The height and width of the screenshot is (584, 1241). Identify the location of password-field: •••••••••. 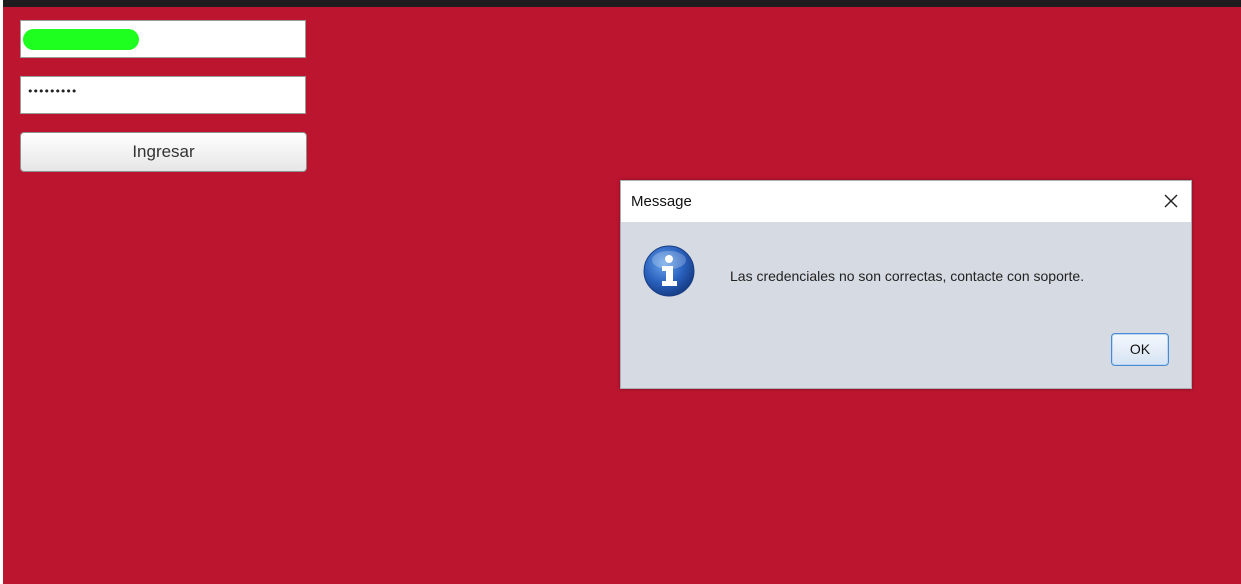
(163, 95).